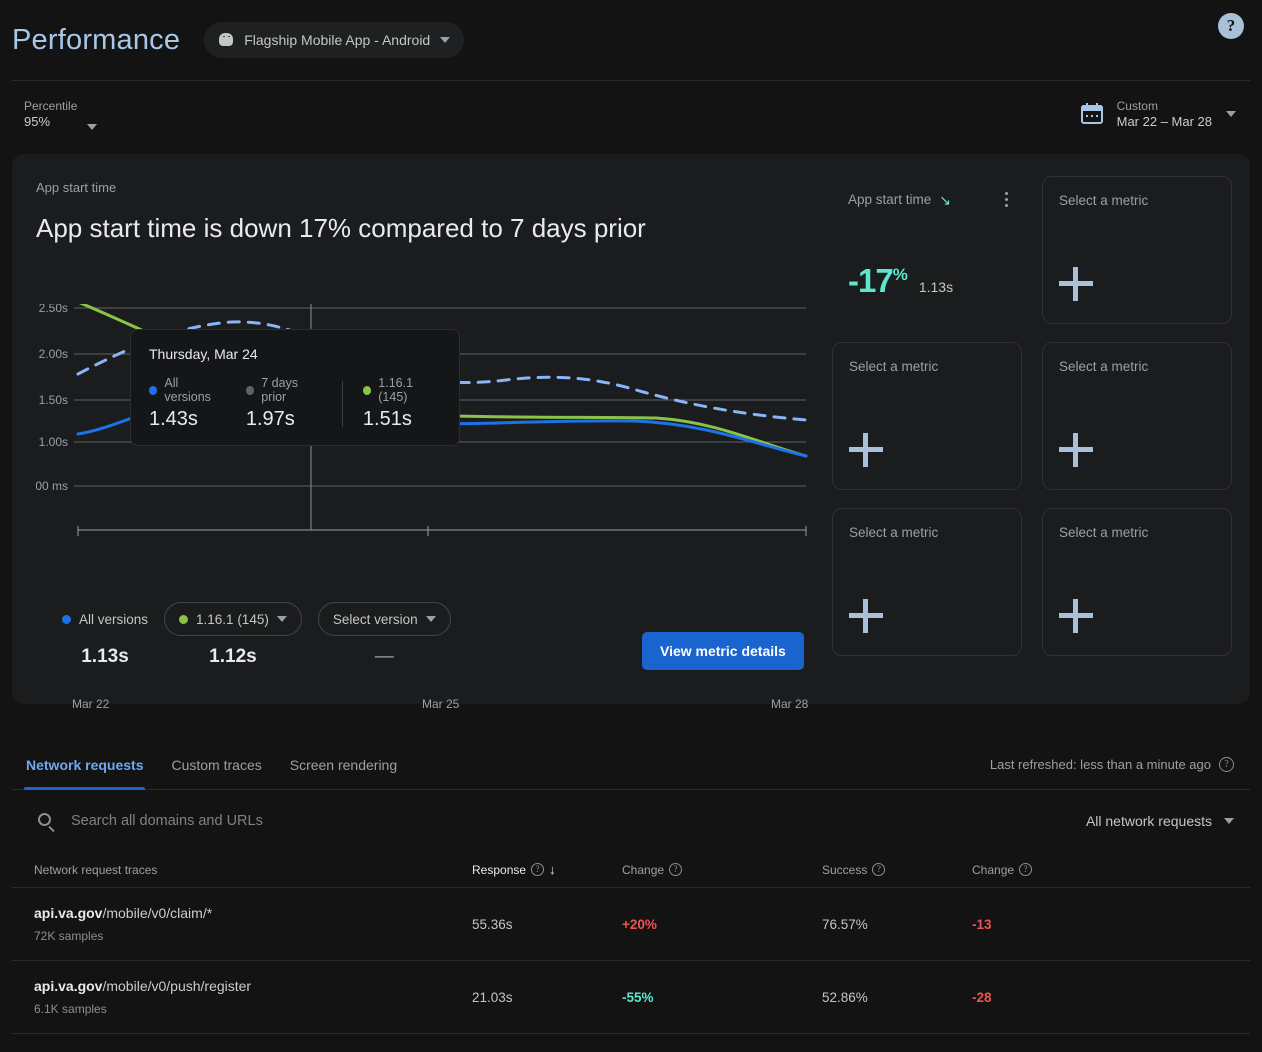 The height and width of the screenshot is (1052, 1262). I want to click on tooltip-series-label: 1.16.1 (145), so click(396, 390).